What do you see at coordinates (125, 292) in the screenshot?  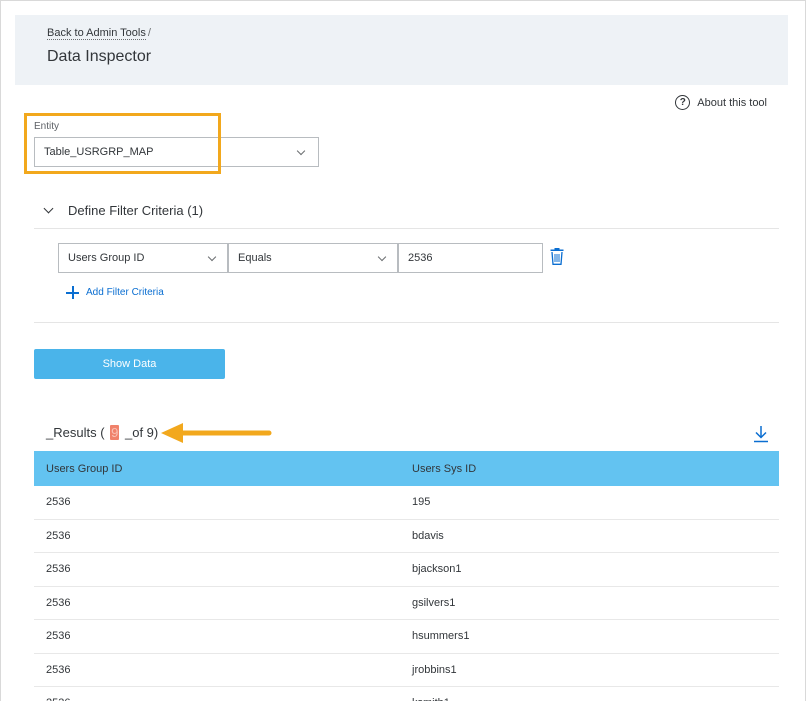 I see `add-filter-label: Add Filter Criteria` at bounding box center [125, 292].